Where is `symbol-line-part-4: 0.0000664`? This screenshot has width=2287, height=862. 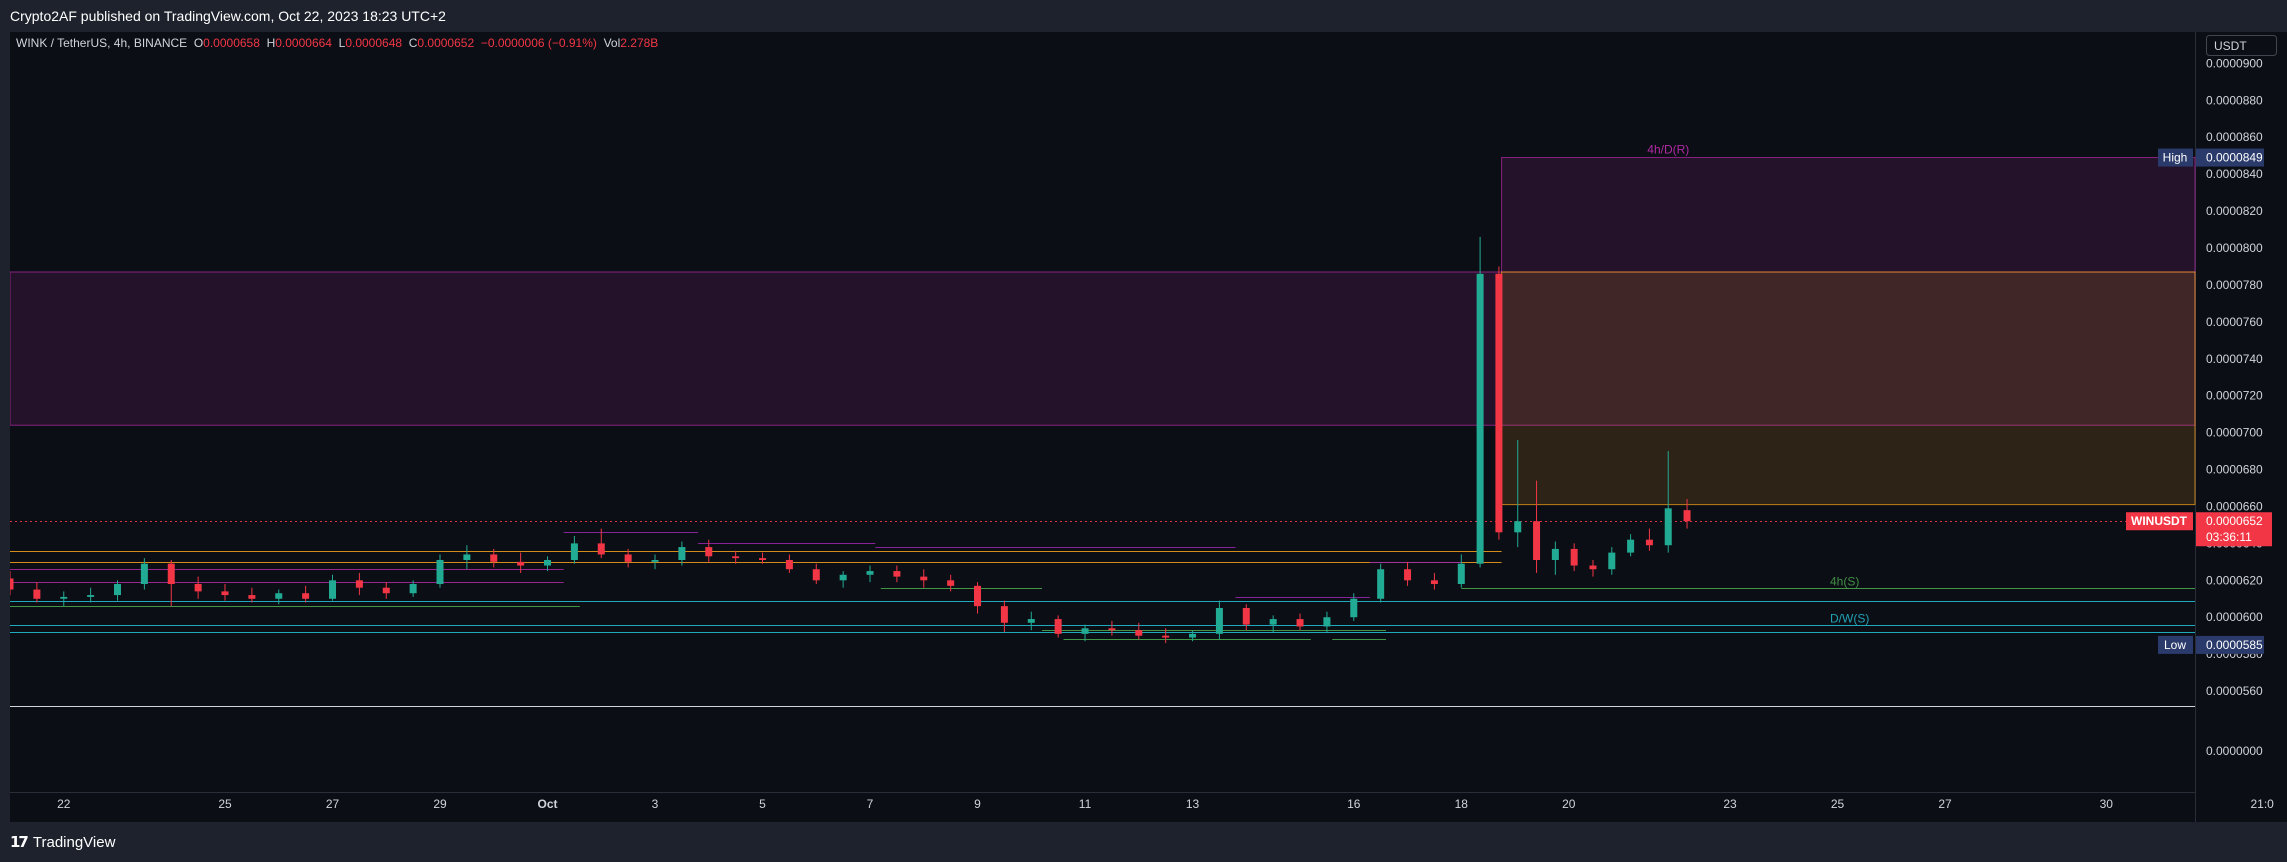
symbol-line-part-4: 0.0000664 is located at coordinates (303, 43).